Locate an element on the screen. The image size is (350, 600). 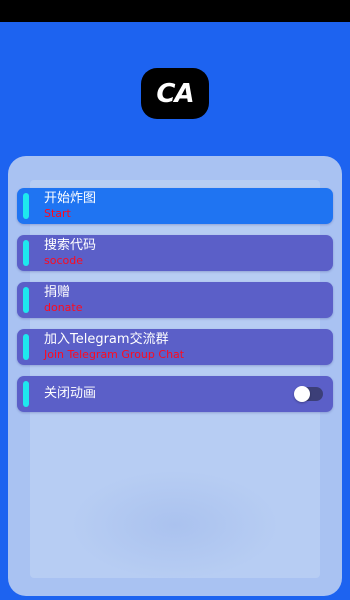
toggle-knob is located at coordinates (302, 394).